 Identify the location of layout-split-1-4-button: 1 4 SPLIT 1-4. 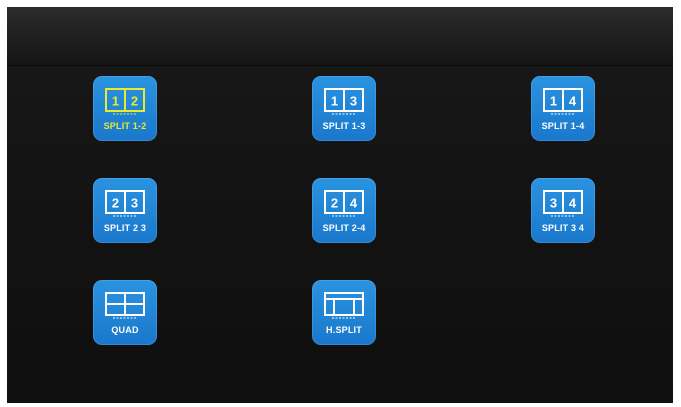
(563, 108).